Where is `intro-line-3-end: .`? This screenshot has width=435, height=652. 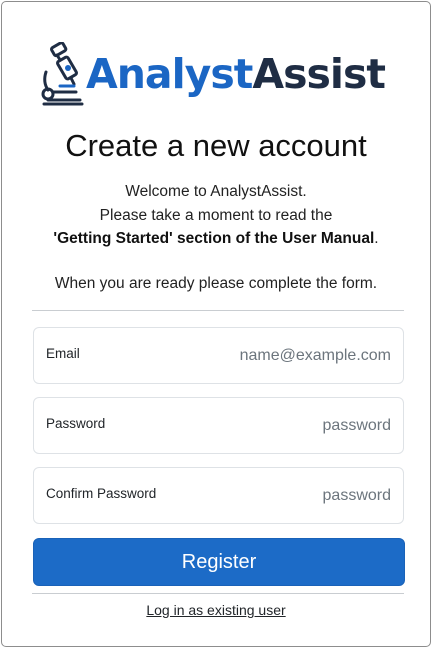 intro-line-3-end: . is located at coordinates (376, 238).